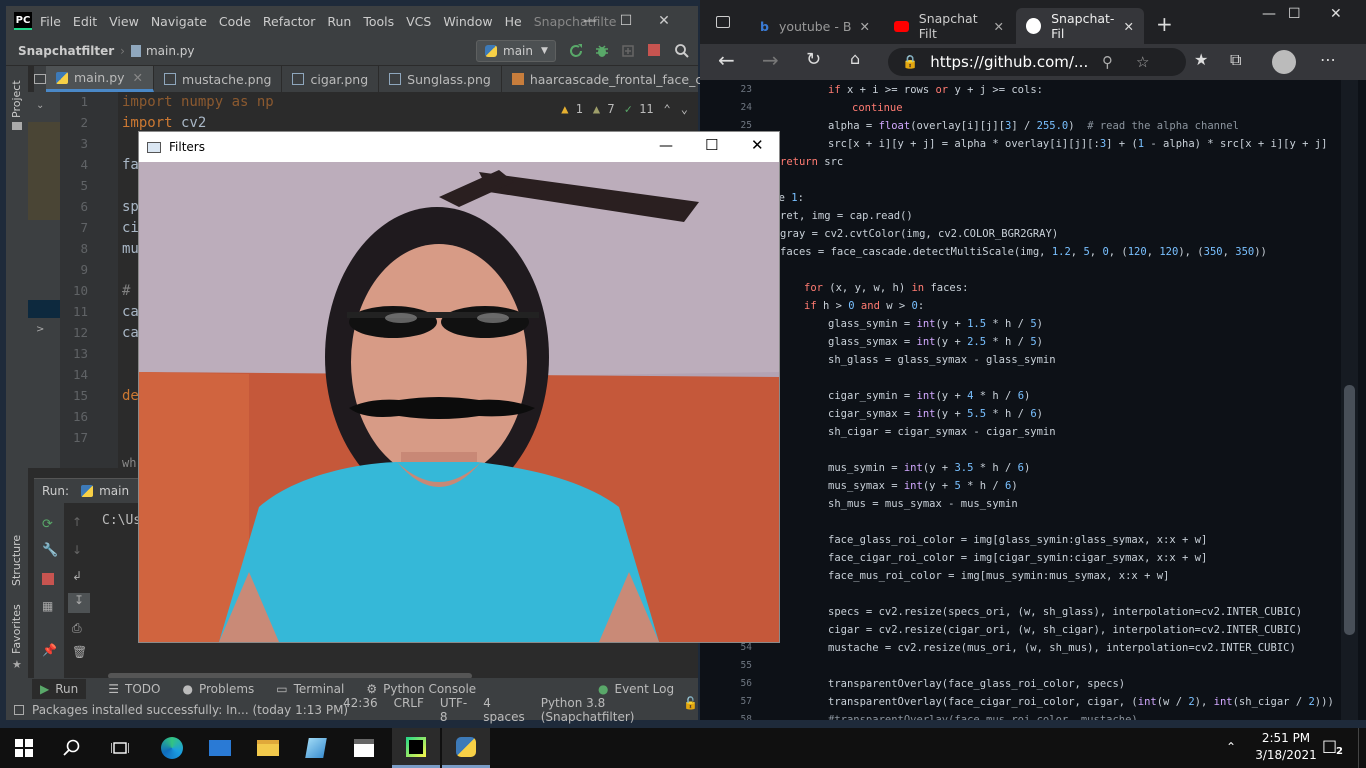  I want to click on chevron-right-icon: >, so click(40, 329).